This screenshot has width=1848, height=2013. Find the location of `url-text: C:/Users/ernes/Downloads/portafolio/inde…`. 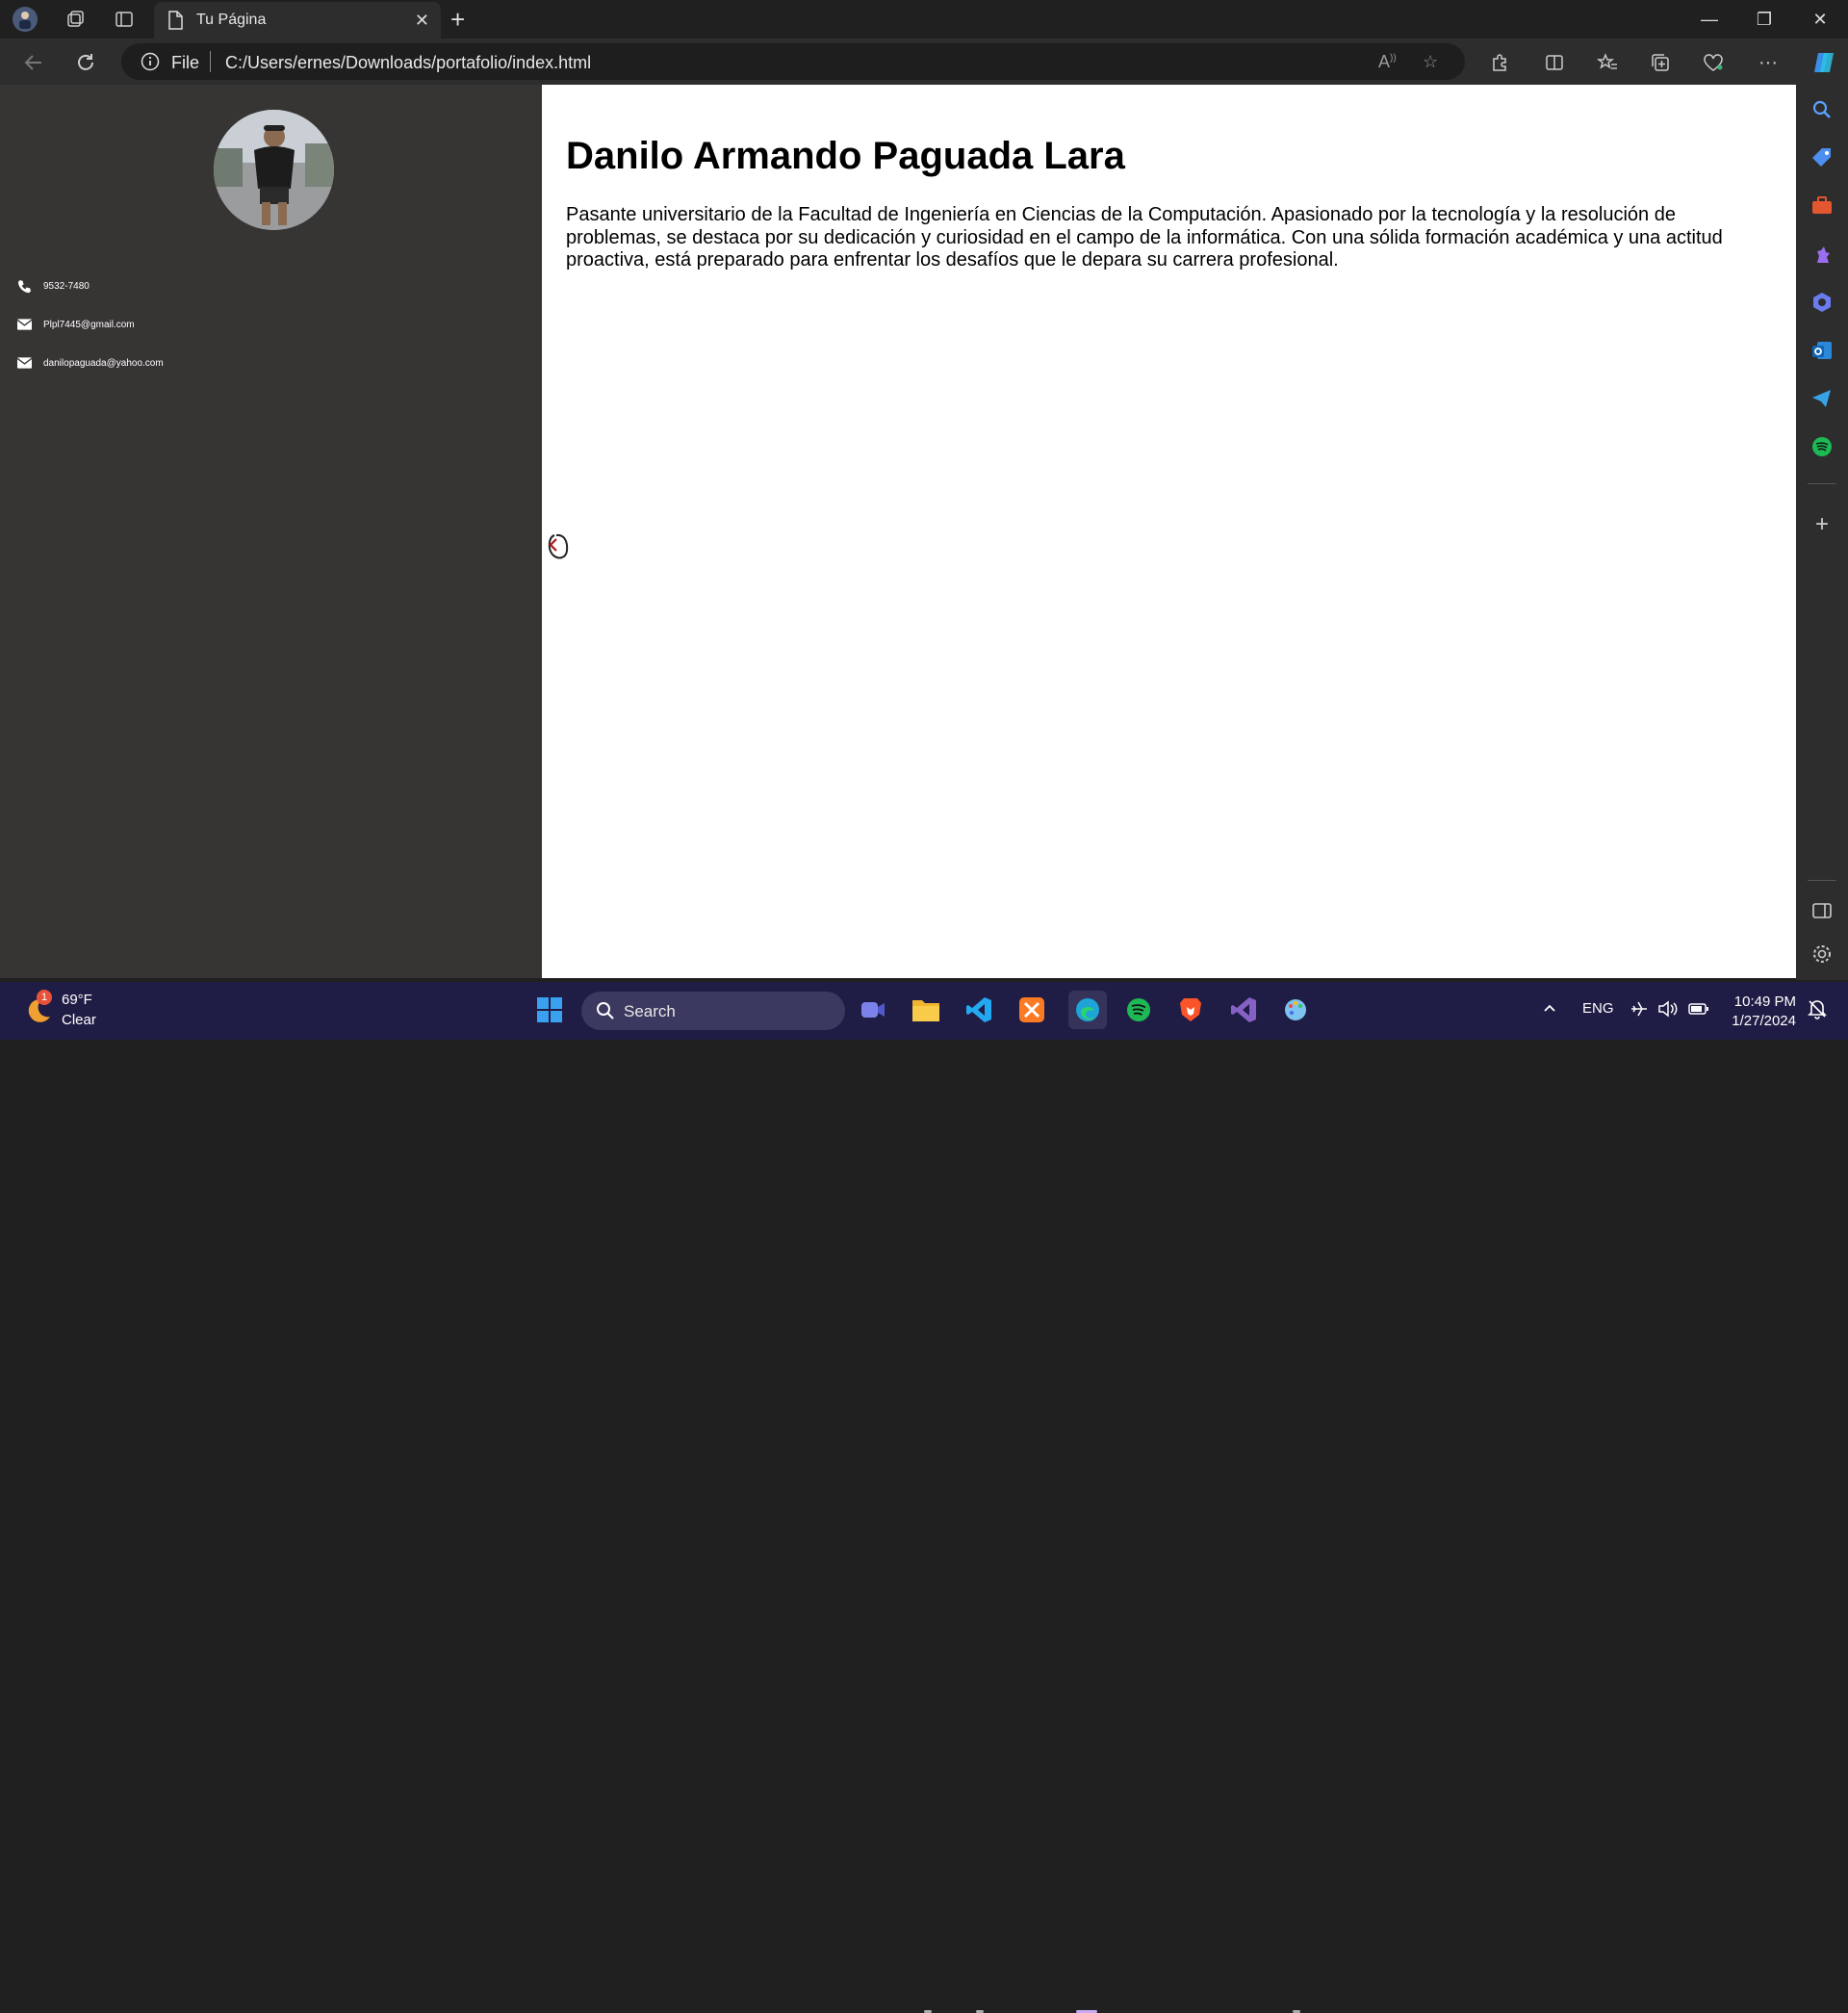

url-text: C:/Users/ernes/Downloads/portafolio/inde… is located at coordinates (408, 63).